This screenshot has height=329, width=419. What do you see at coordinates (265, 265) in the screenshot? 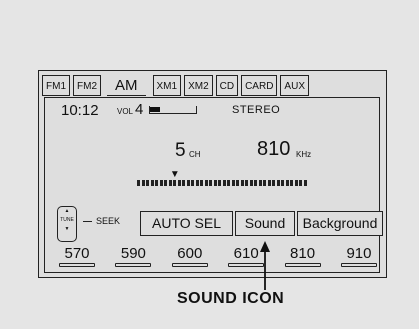
I see `callout-leader` at bounding box center [265, 265].